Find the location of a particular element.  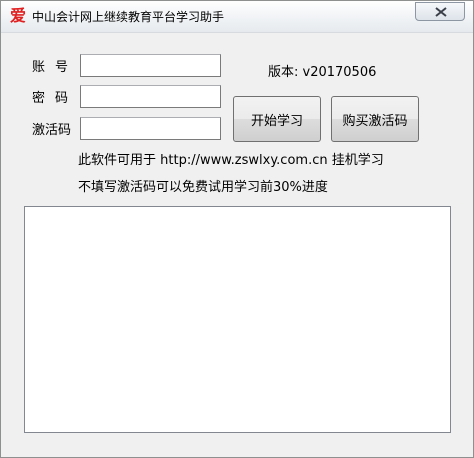

account-input is located at coordinates (150, 65).